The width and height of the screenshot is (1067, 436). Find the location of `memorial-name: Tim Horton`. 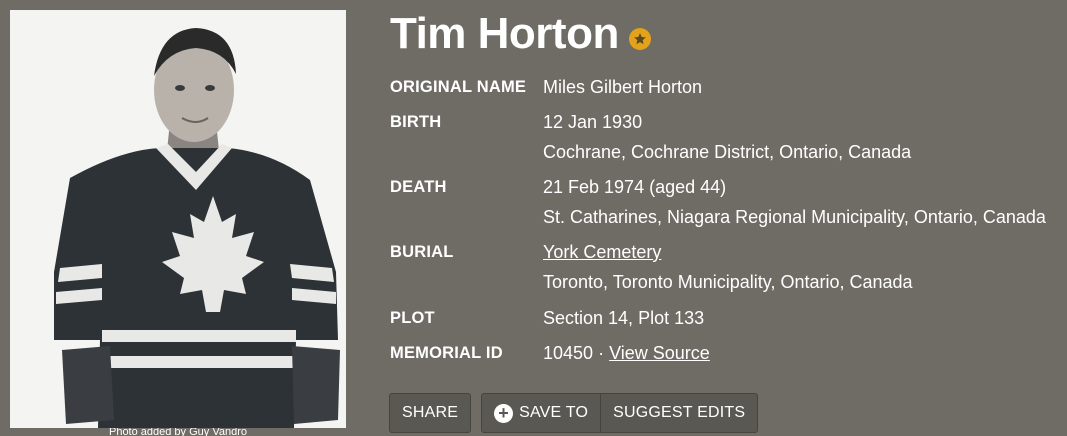

memorial-name: Tim Horton is located at coordinates (504, 33).